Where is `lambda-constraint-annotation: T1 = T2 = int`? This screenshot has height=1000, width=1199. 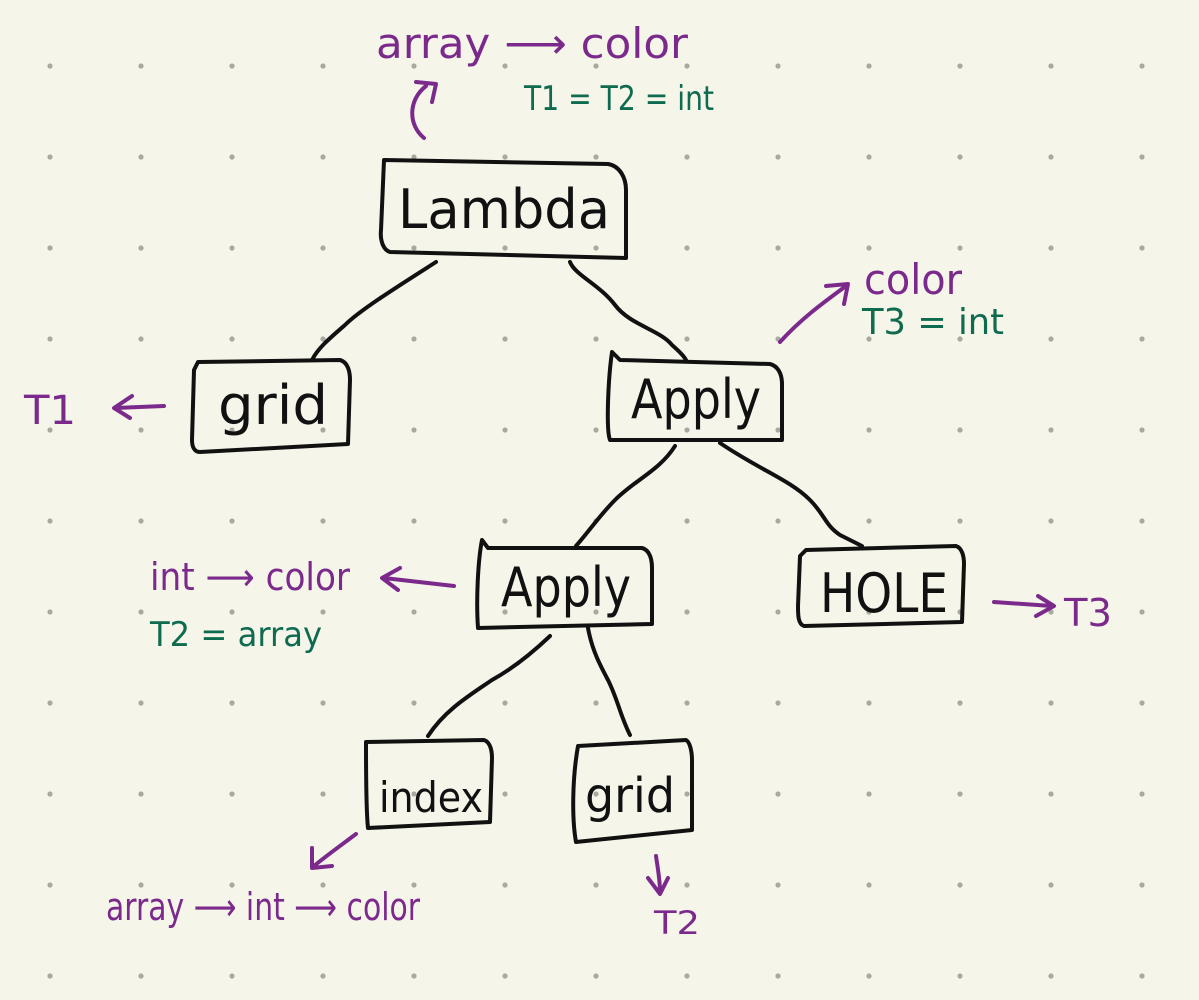 lambda-constraint-annotation: T1 = T2 = int is located at coordinates (618, 99).